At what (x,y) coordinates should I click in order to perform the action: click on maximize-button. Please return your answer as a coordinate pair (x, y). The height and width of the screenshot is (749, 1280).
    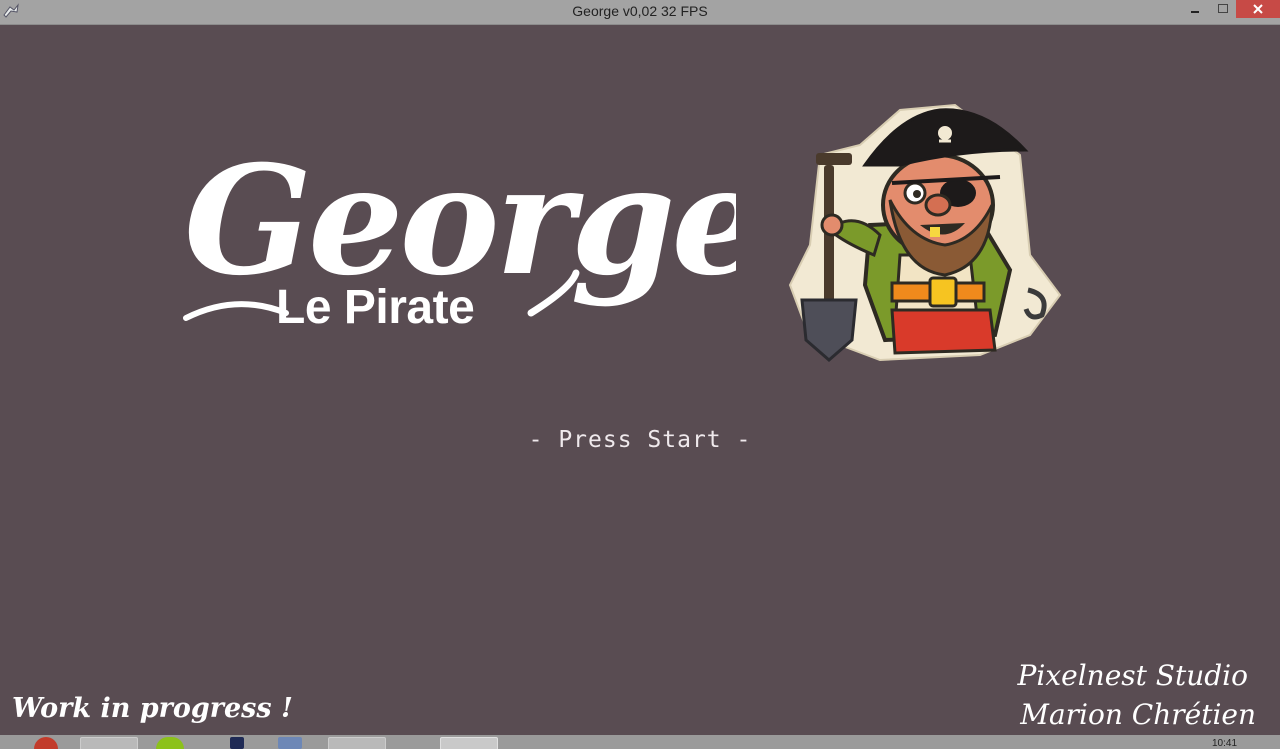
    Looking at the image, I should click on (1223, 9).